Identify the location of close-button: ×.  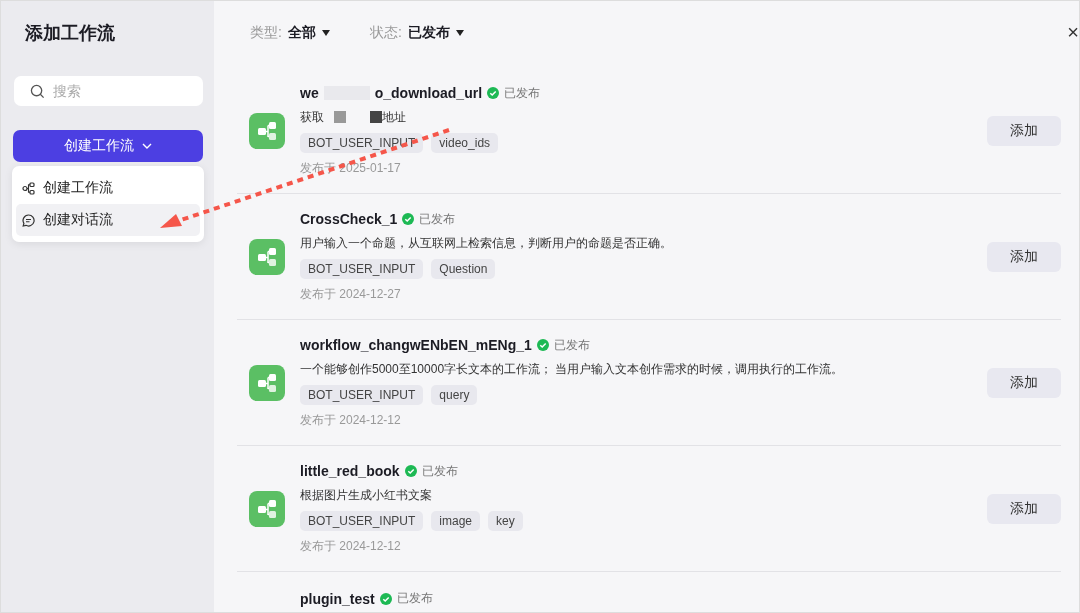
(1071, 32).